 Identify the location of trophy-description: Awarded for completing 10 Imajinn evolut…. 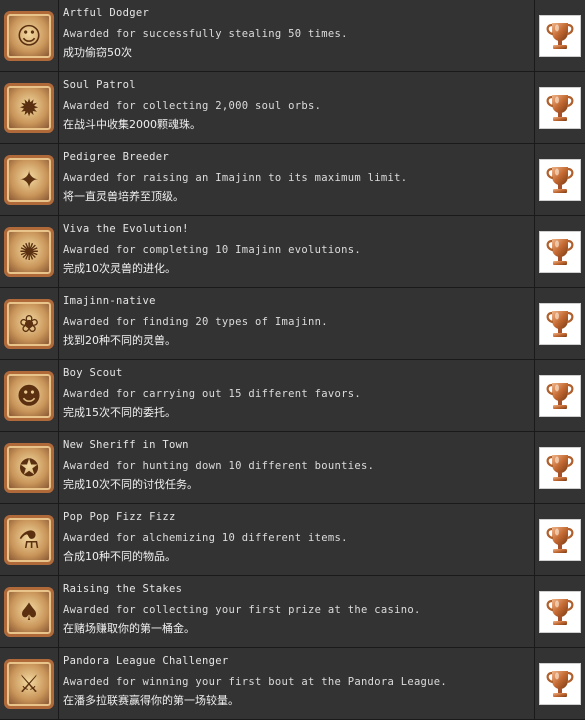
(212, 250).